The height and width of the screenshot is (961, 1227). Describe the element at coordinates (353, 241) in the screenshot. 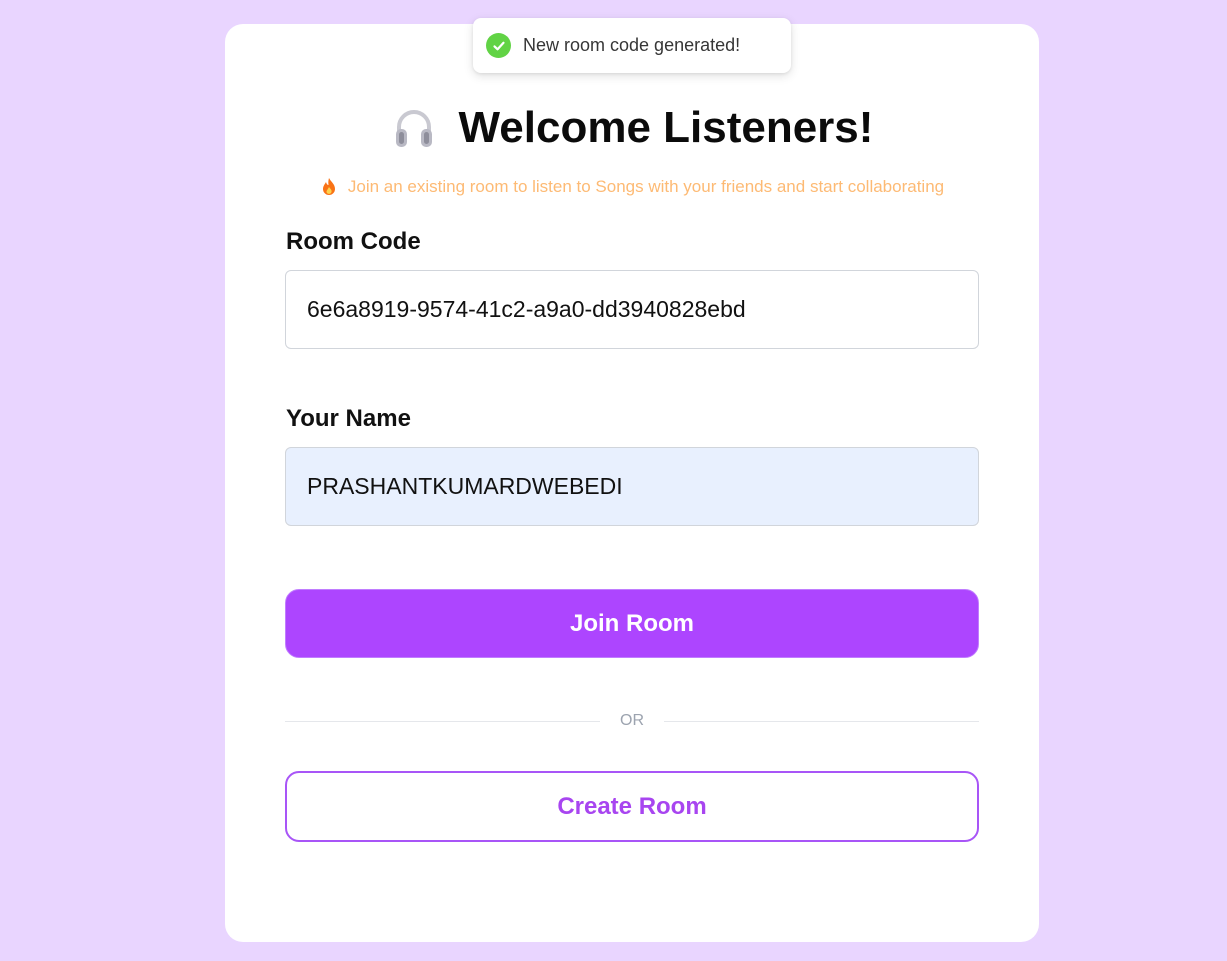

I see `room-code-label: Room Code` at that location.